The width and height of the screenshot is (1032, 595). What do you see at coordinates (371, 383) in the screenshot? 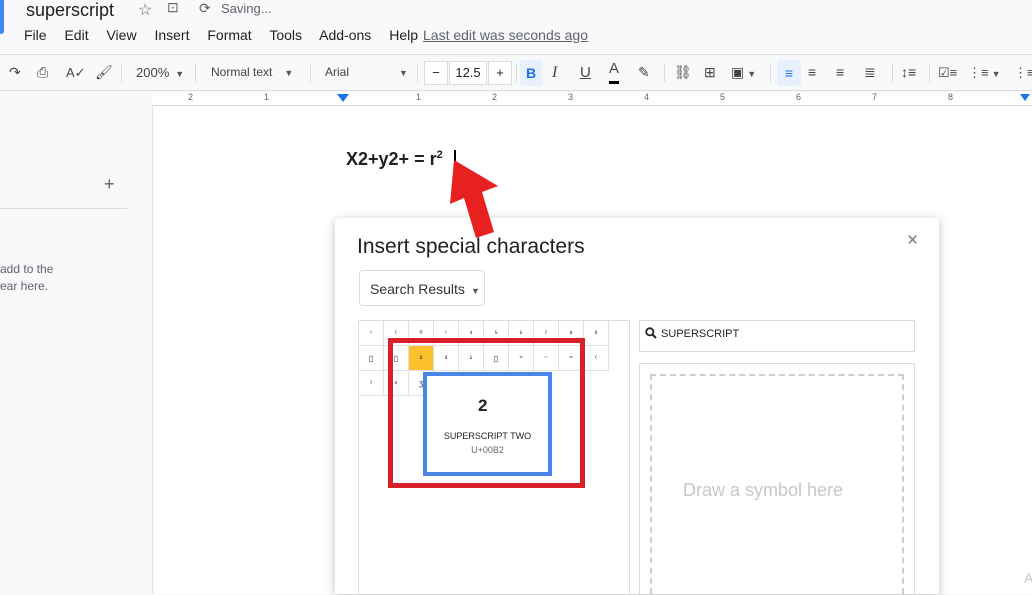
I see `character-cell: ⁾` at bounding box center [371, 383].